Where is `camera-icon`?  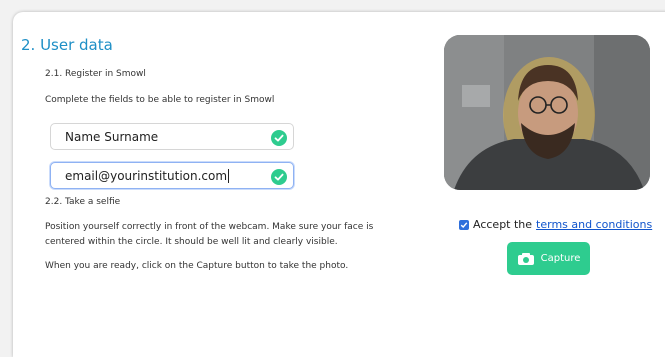
camera-icon is located at coordinates (525, 258).